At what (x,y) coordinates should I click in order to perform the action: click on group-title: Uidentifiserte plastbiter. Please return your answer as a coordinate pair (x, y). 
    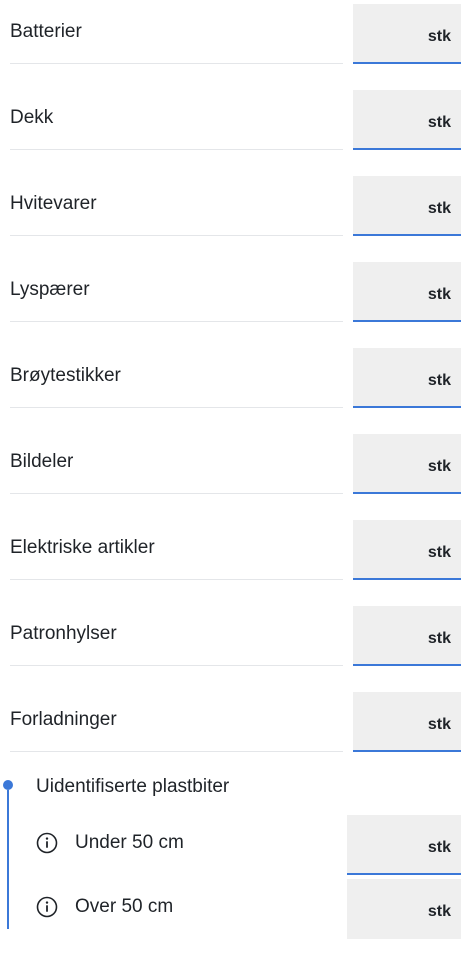
    Looking at the image, I should click on (133, 786).